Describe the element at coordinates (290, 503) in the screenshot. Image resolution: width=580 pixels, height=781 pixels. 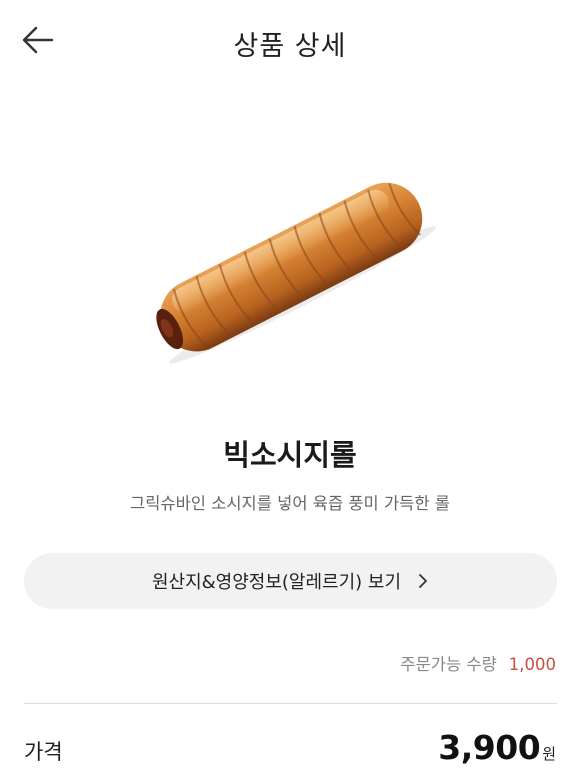
I see `product-description: 그릭슈바인 소시지를 넣어 육즙 풍미 가득한 롤` at that location.